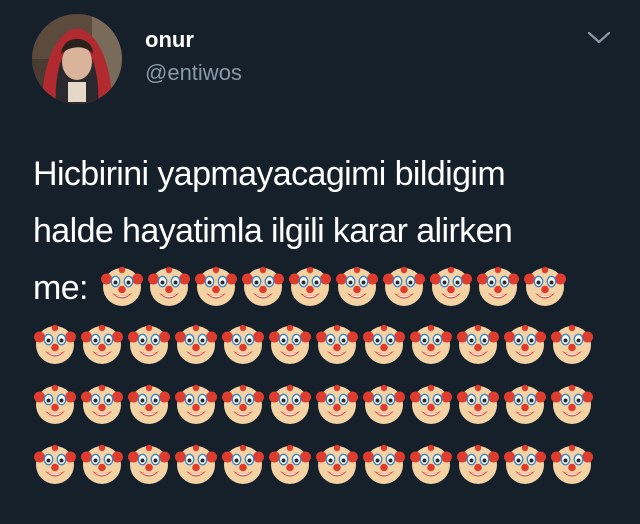 The width and height of the screenshot is (640, 524). Describe the element at coordinates (169, 40) in the screenshot. I see `author-display-name: onur` at that location.